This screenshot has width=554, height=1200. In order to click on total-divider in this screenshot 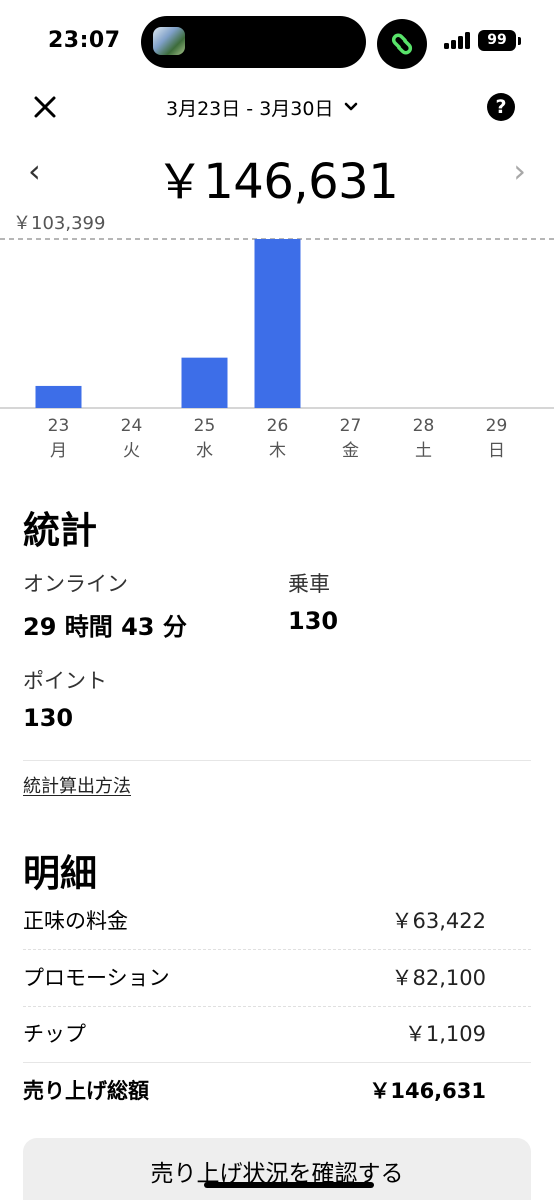, I will do `click(277, 1062)`.